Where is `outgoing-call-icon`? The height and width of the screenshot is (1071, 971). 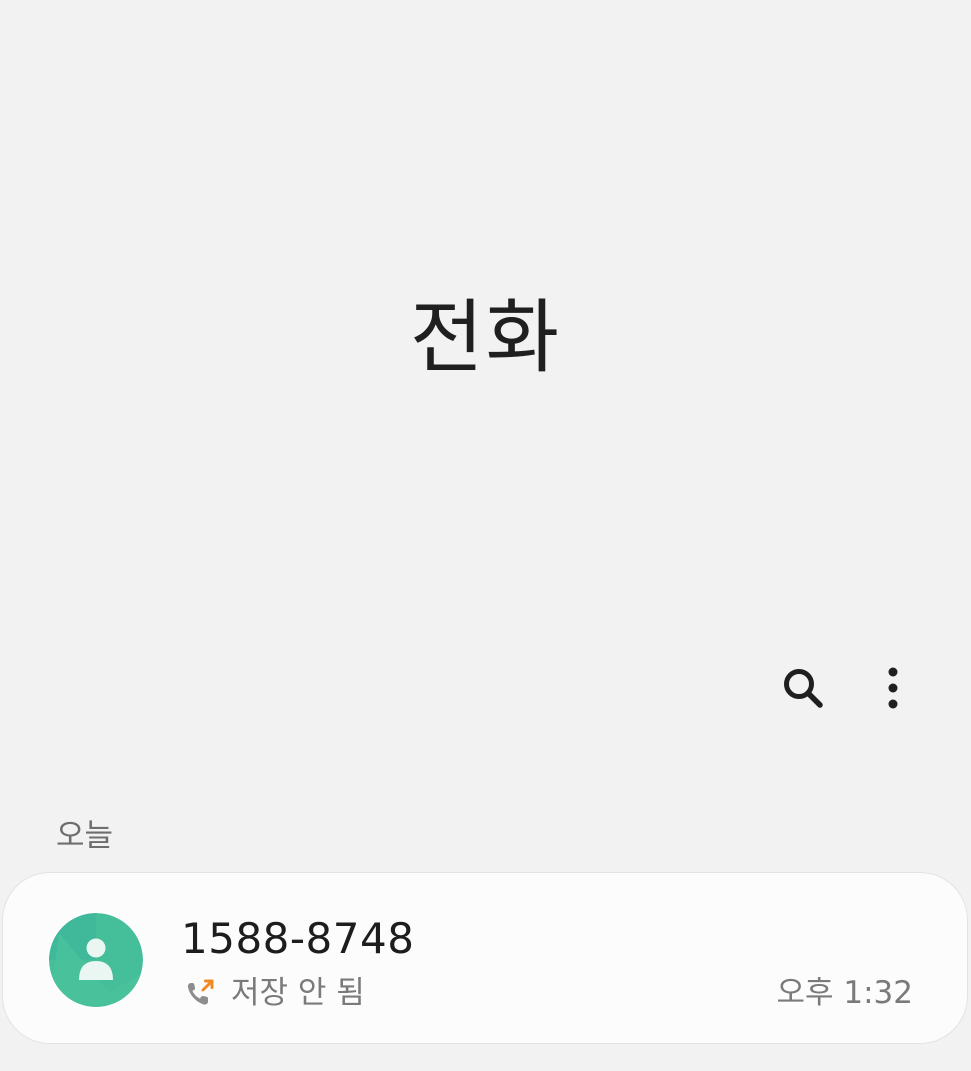
outgoing-call-icon is located at coordinates (200, 992).